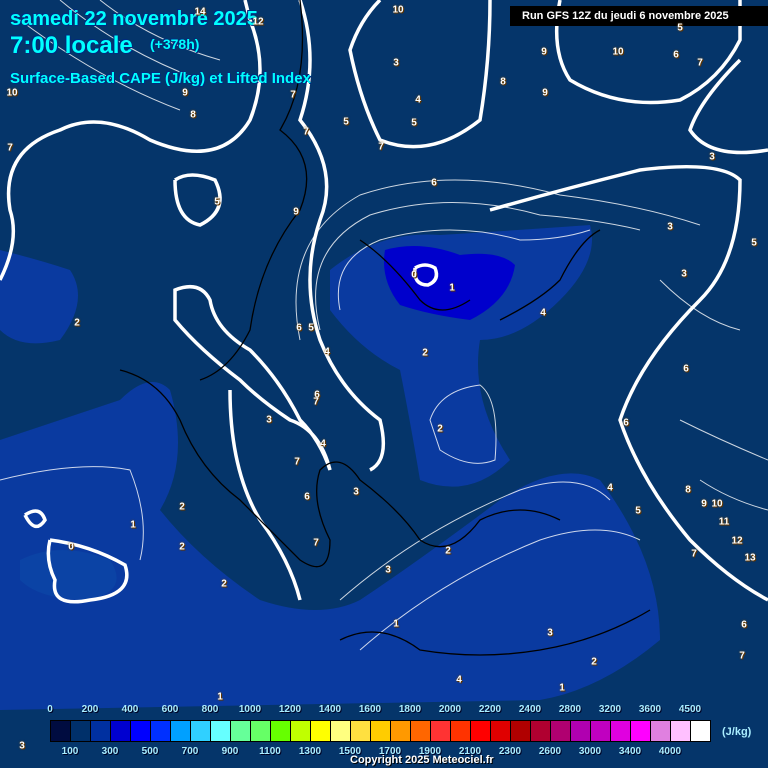 This screenshot has height=768, width=768. Describe the element at coordinates (250, 709) in the screenshot. I see `legend-tick-top: 1000` at that location.